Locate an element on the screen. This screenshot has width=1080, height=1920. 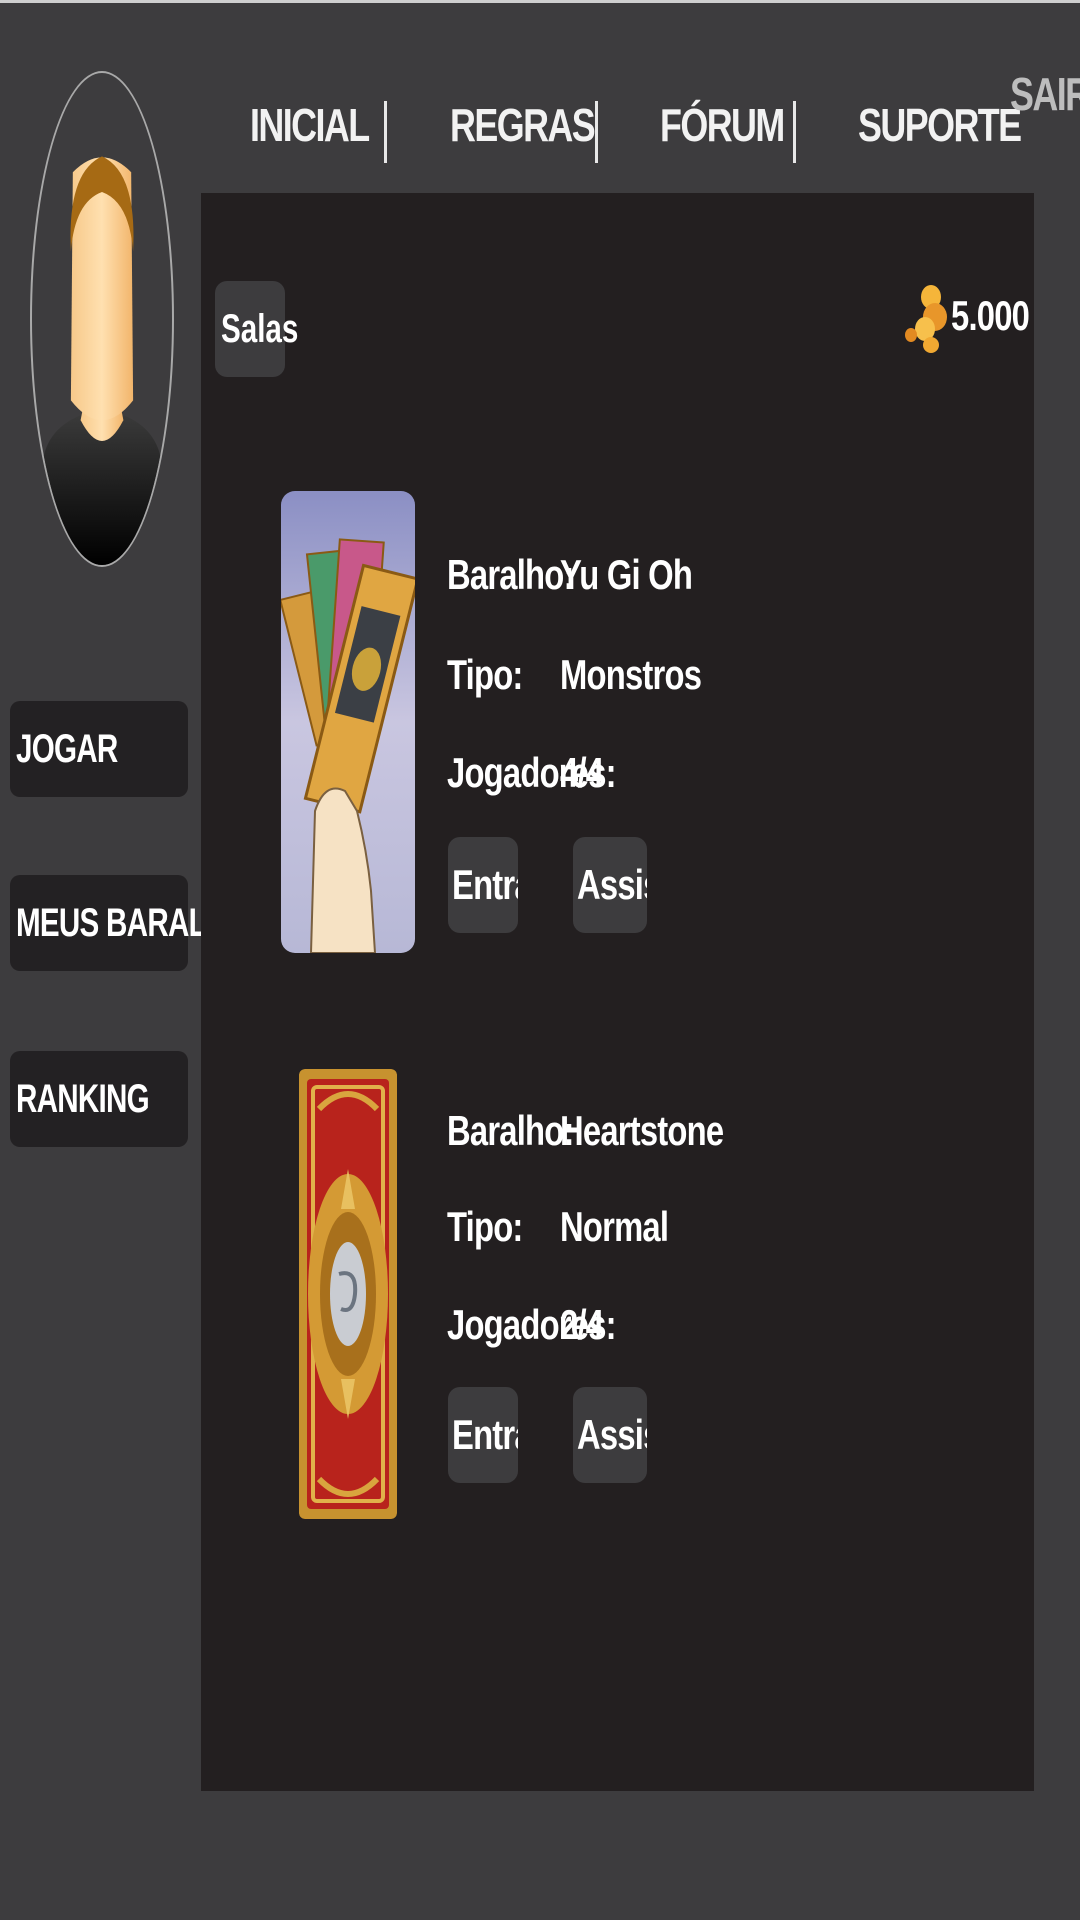
nav-regras: REGRAS is located at coordinates (523, 125).